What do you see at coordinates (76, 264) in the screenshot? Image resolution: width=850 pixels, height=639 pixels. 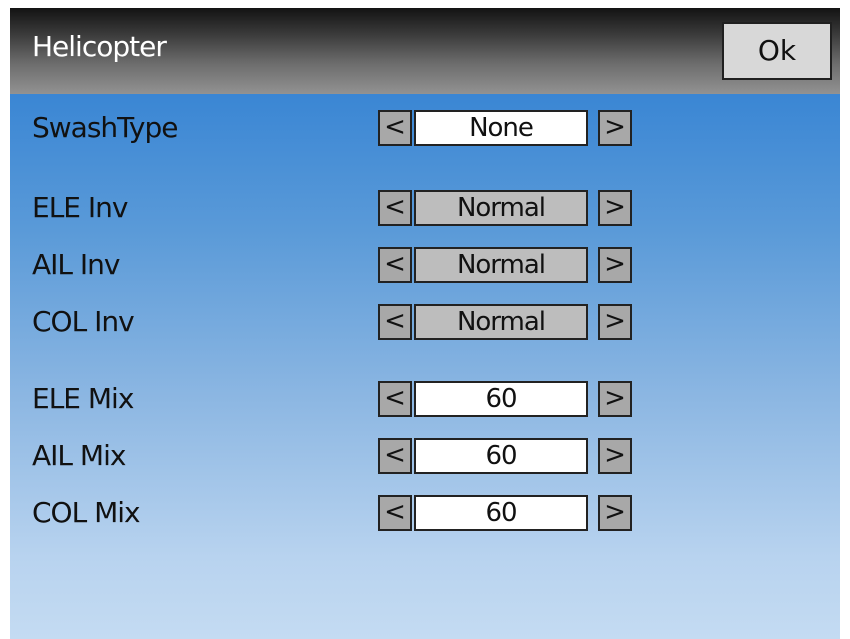 I see `ail-inv-label: AIL Inv` at bounding box center [76, 264].